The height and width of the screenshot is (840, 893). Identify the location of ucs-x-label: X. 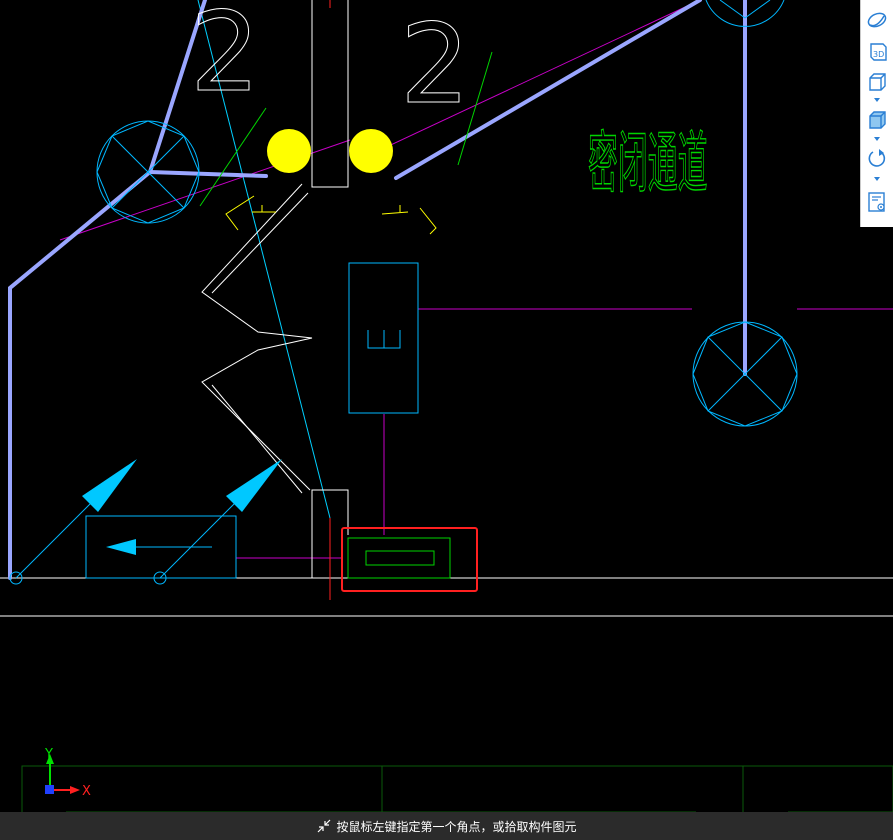
(86, 791).